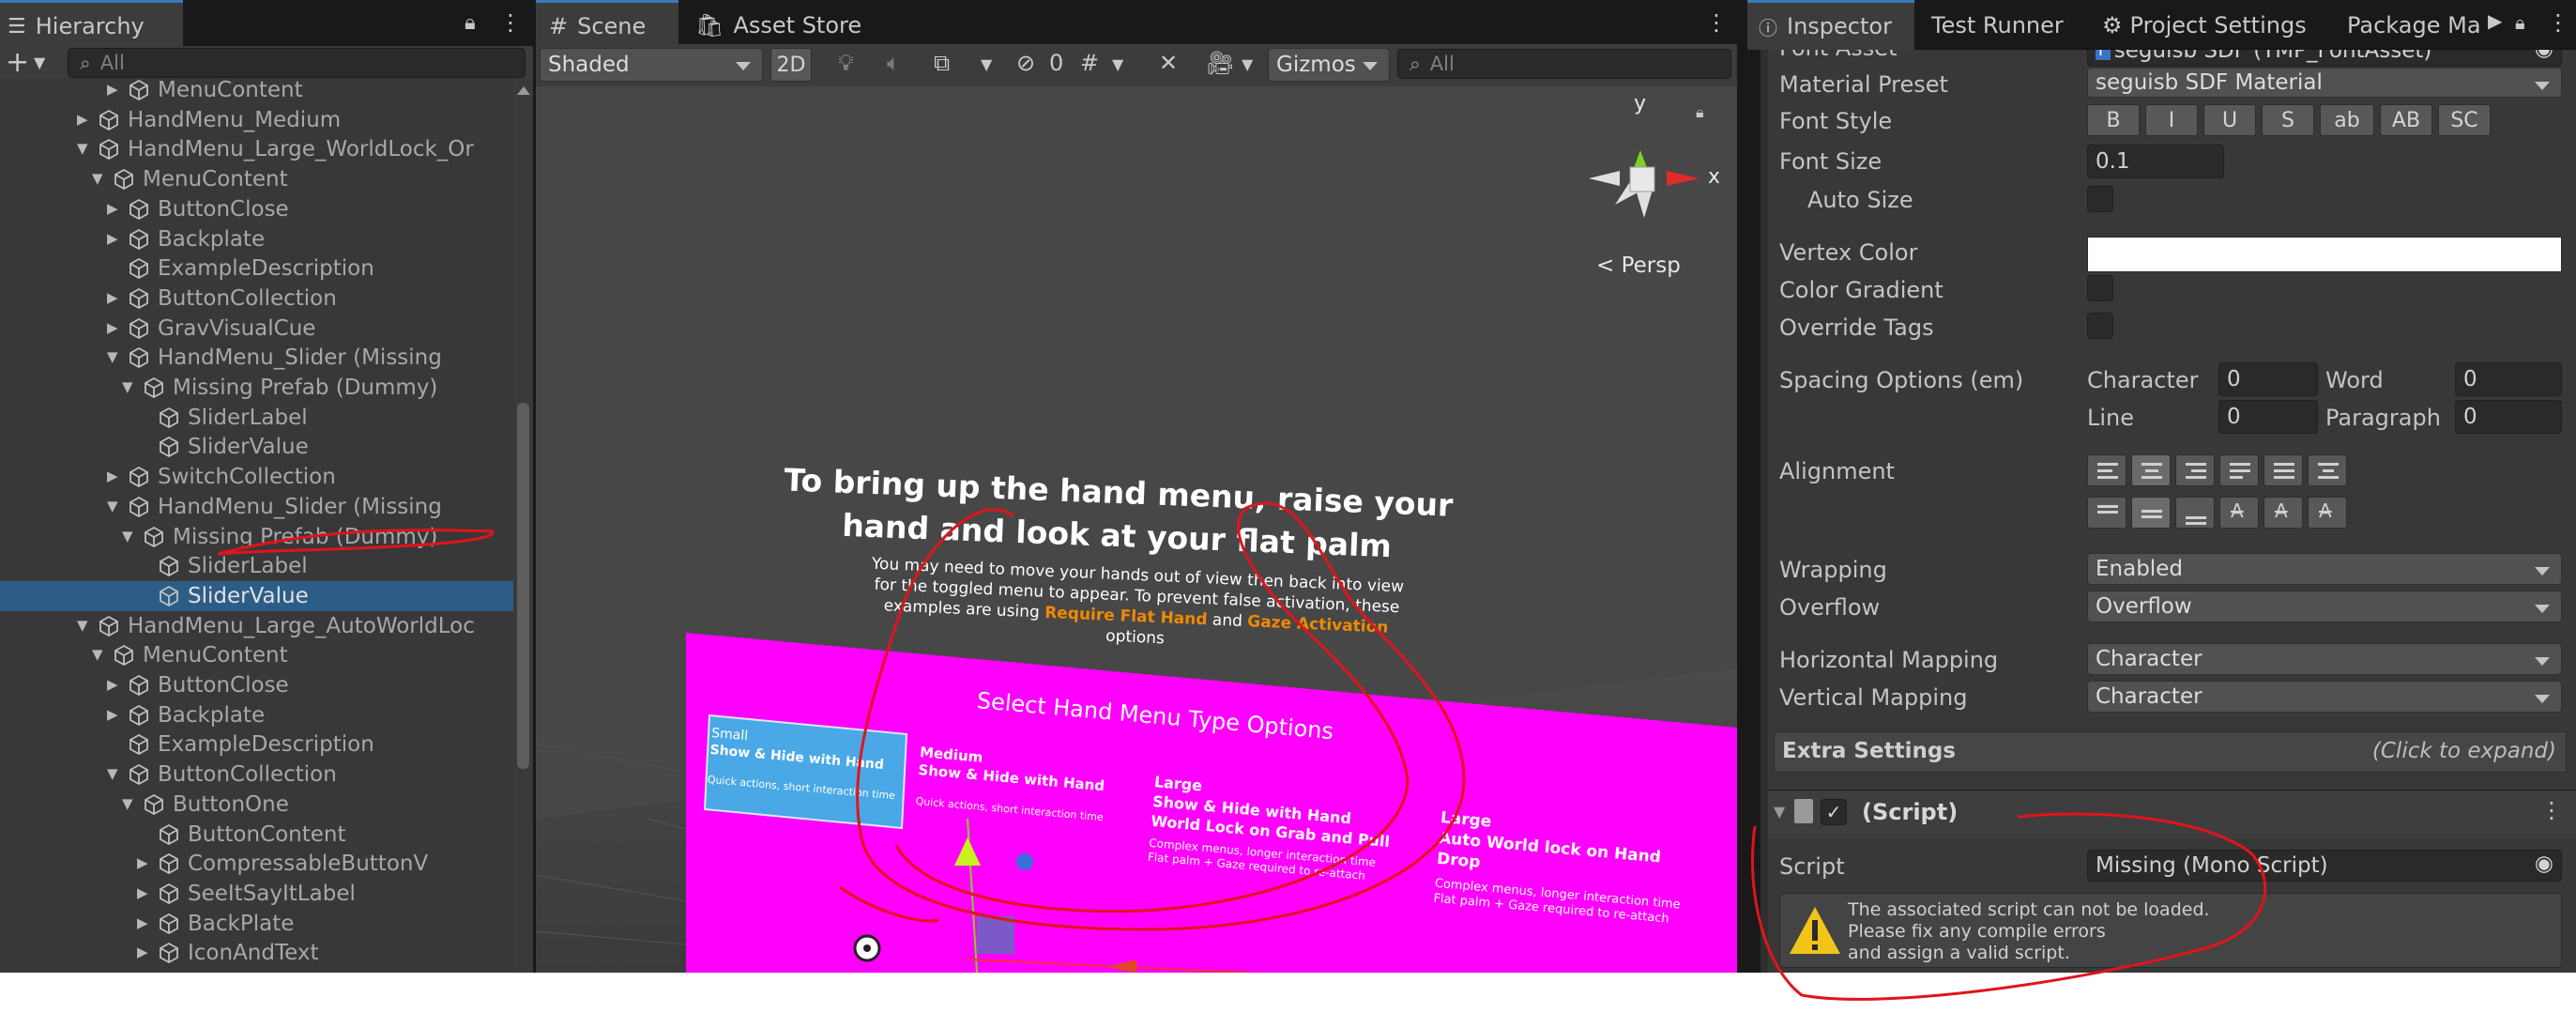 Image resolution: width=2576 pixels, height=1013 pixels. I want to click on align-flush-button, so click(2283, 470).